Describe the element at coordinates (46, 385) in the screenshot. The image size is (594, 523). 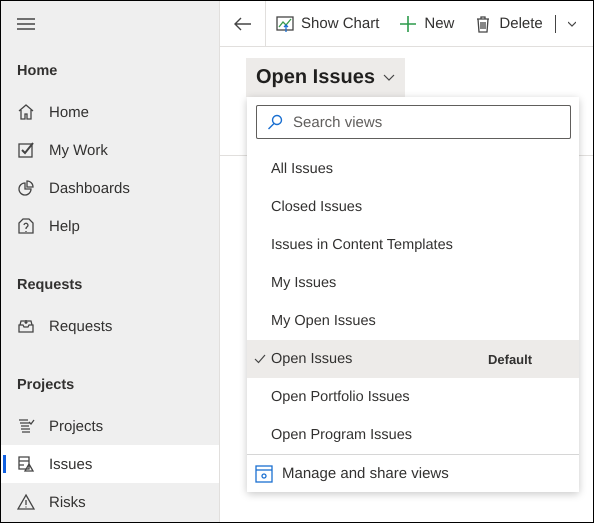
I see `section-heading: Projects` at that location.